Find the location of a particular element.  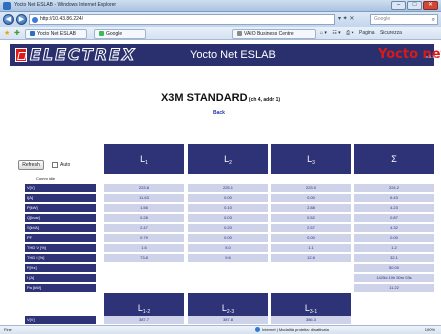

column-header-2: L2 is located at coordinates (228, 159).